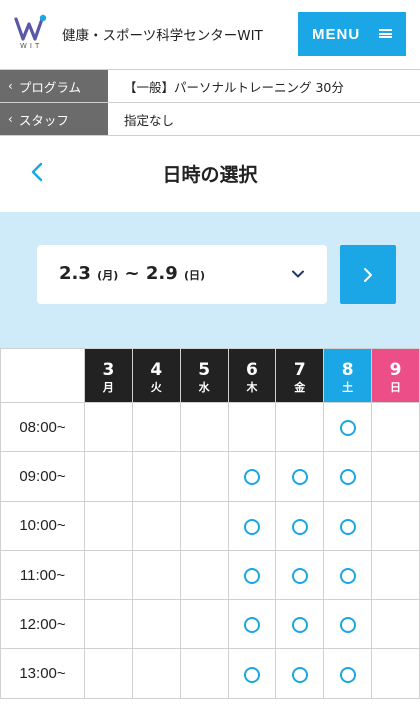 The width and height of the screenshot is (420, 711). What do you see at coordinates (162, 36) in the screenshot?
I see `site-title: 健康・スポーツ科学センターWIT` at bounding box center [162, 36].